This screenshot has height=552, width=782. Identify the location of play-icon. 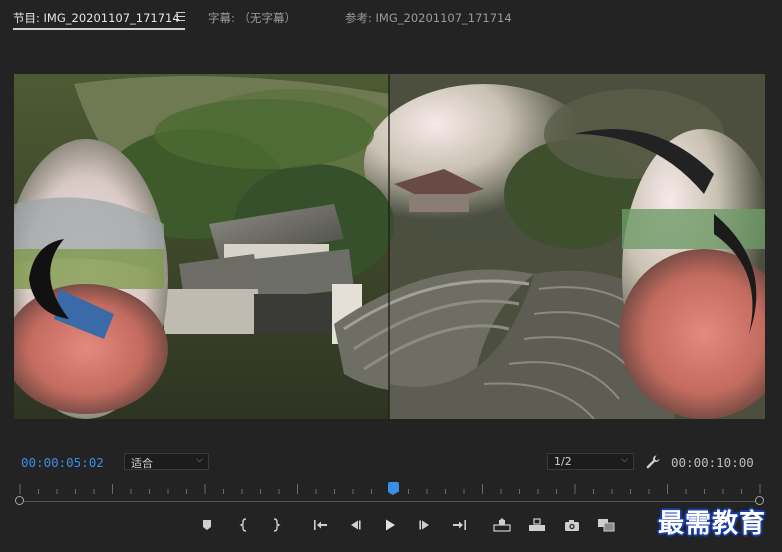
(390, 525).